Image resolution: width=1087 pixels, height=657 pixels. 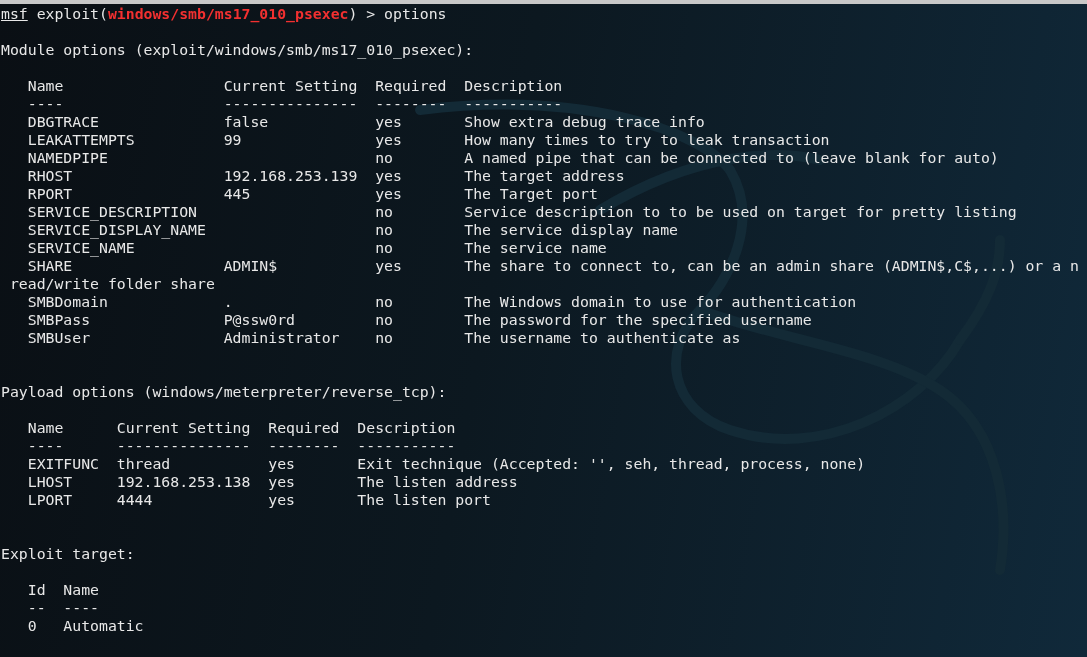 I want to click on column-header: Id, so click(x=36, y=590).